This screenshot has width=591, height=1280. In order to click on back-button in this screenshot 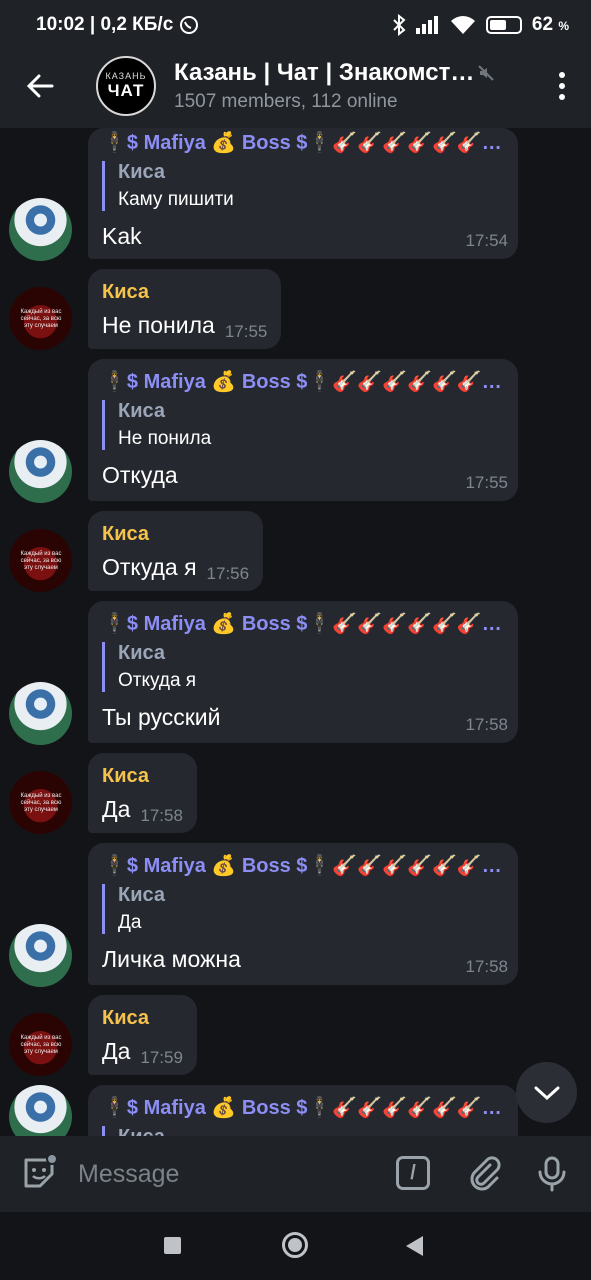, I will do `click(40, 86)`.